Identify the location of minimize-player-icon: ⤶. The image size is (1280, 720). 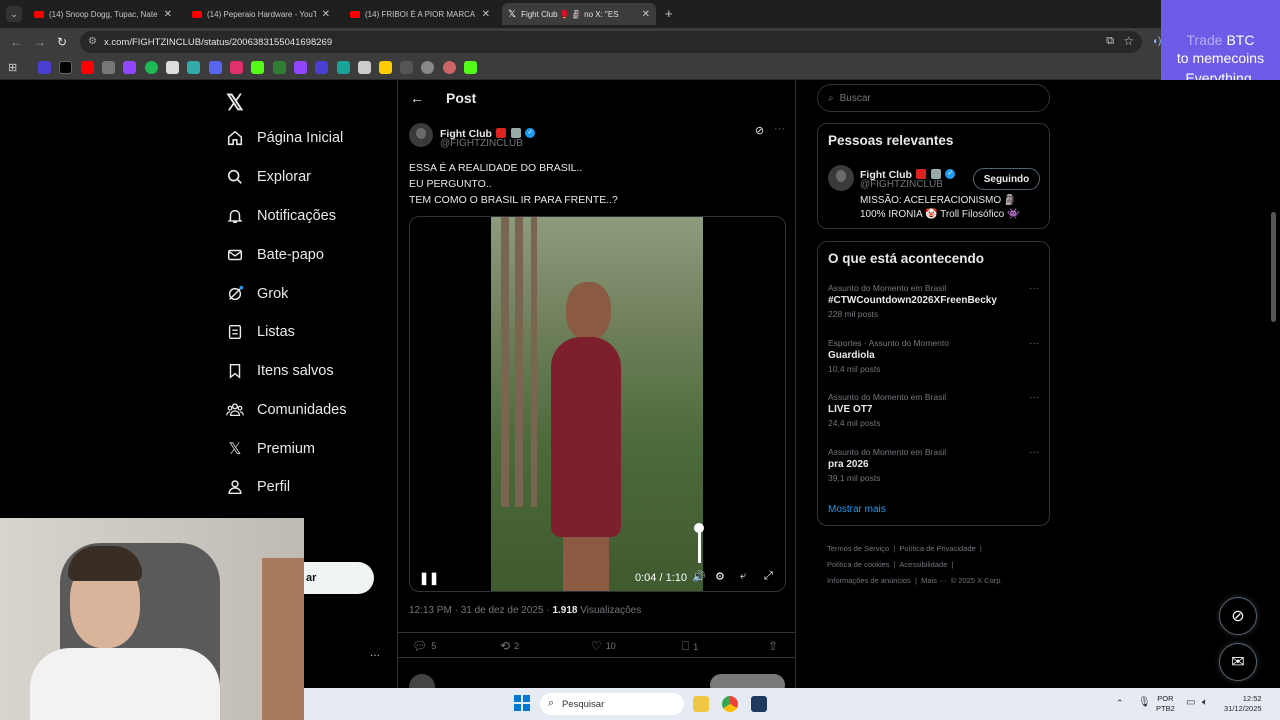
(743, 576).